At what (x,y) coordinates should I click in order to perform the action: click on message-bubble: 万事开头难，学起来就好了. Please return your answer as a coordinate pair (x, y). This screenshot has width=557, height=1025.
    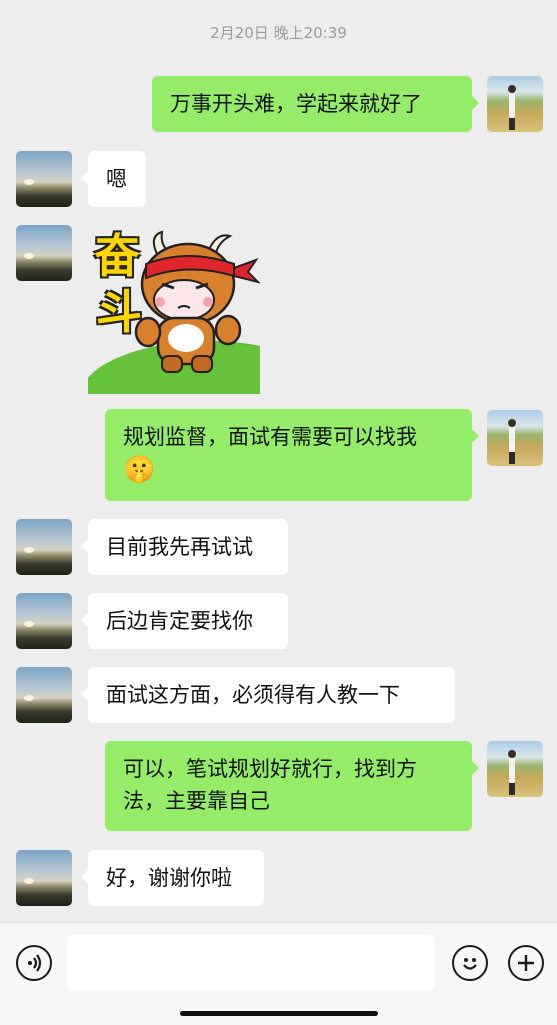
    Looking at the image, I should click on (315, 104).